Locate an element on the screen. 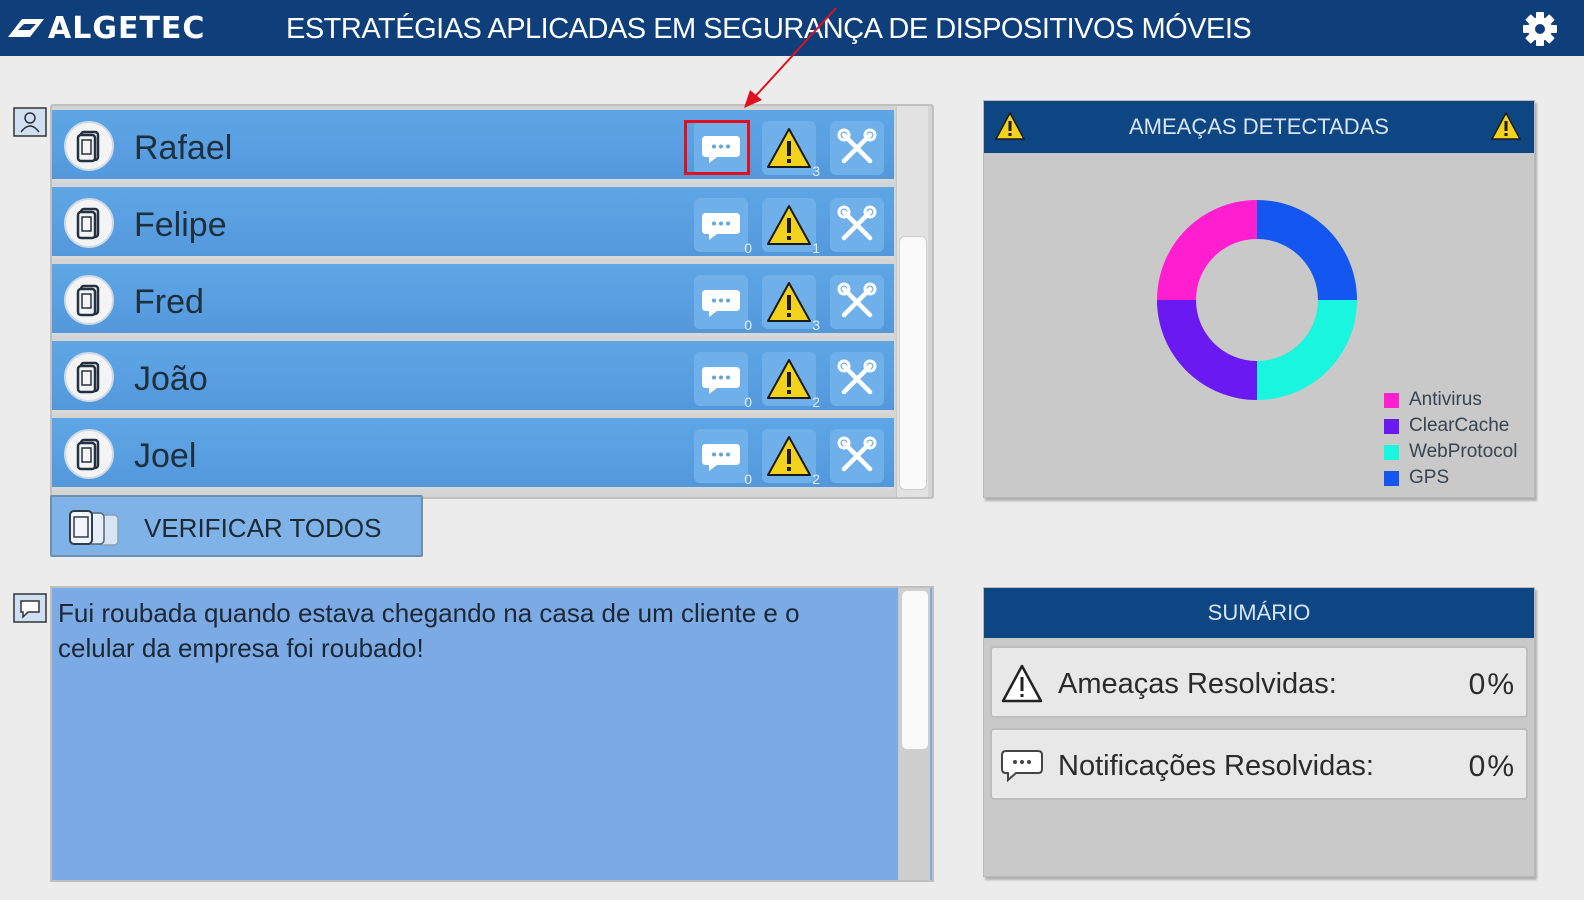 The width and height of the screenshot is (1584, 900). legend-item: ClearCache is located at coordinates (1450, 426).